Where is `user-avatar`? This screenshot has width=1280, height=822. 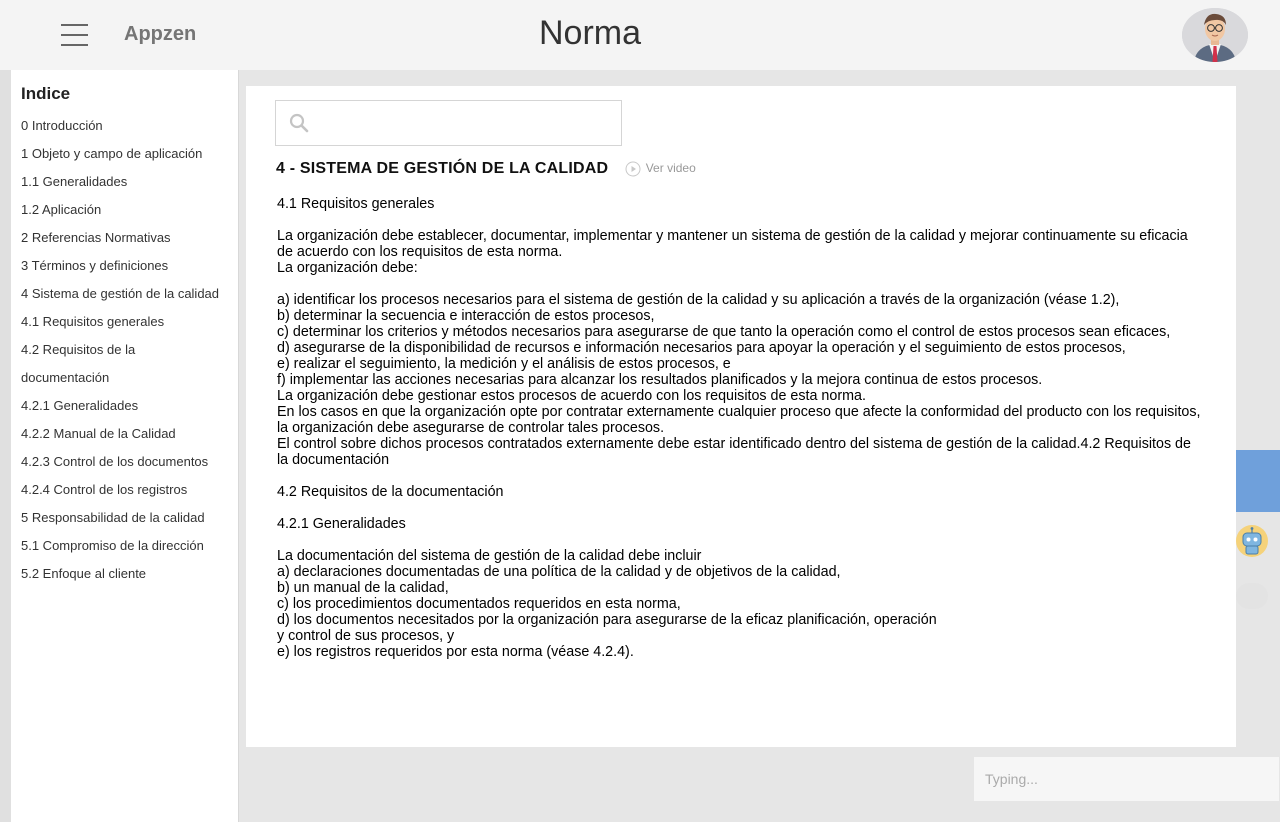
user-avatar is located at coordinates (1215, 35).